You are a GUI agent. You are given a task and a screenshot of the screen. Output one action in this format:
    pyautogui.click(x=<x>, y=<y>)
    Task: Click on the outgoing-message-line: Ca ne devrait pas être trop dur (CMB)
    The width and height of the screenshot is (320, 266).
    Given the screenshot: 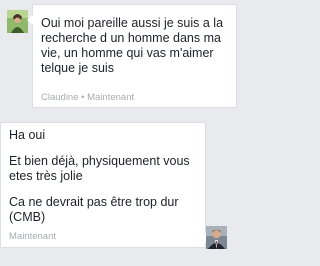 What is the action you would take?
    pyautogui.click(x=94, y=209)
    